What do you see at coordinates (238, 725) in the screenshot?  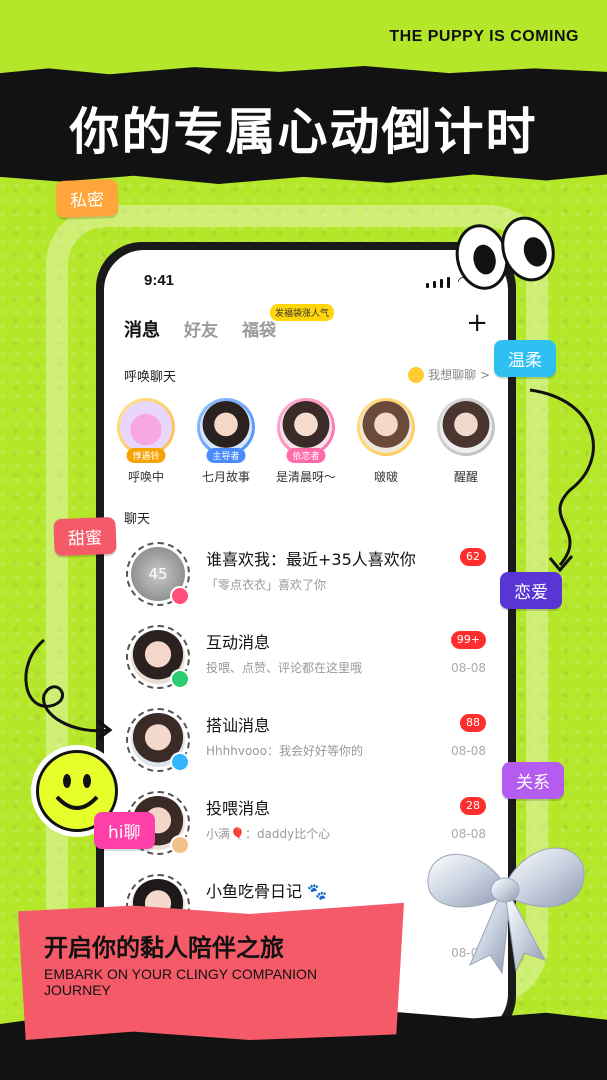 I see `chat-title: 搭讪消息` at bounding box center [238, 725].